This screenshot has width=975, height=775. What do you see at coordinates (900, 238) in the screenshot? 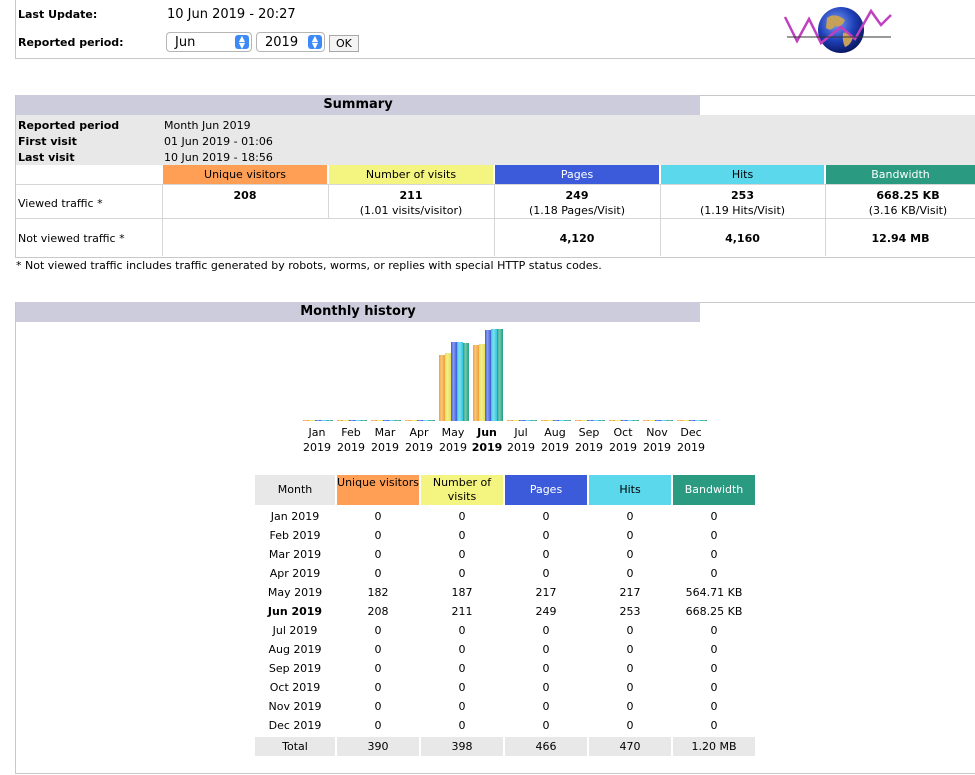
I see `not-viewed-bandwidth: 12.94 MB` at bounding box center [900, 238].